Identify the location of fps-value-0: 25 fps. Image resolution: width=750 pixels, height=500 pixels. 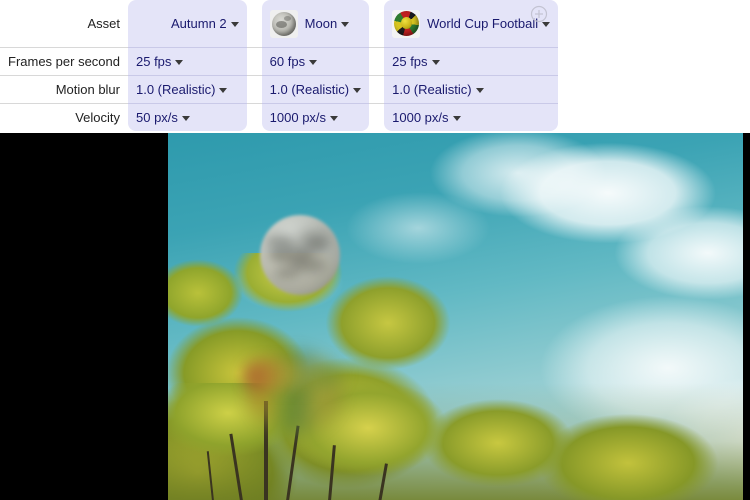
(154, 61).